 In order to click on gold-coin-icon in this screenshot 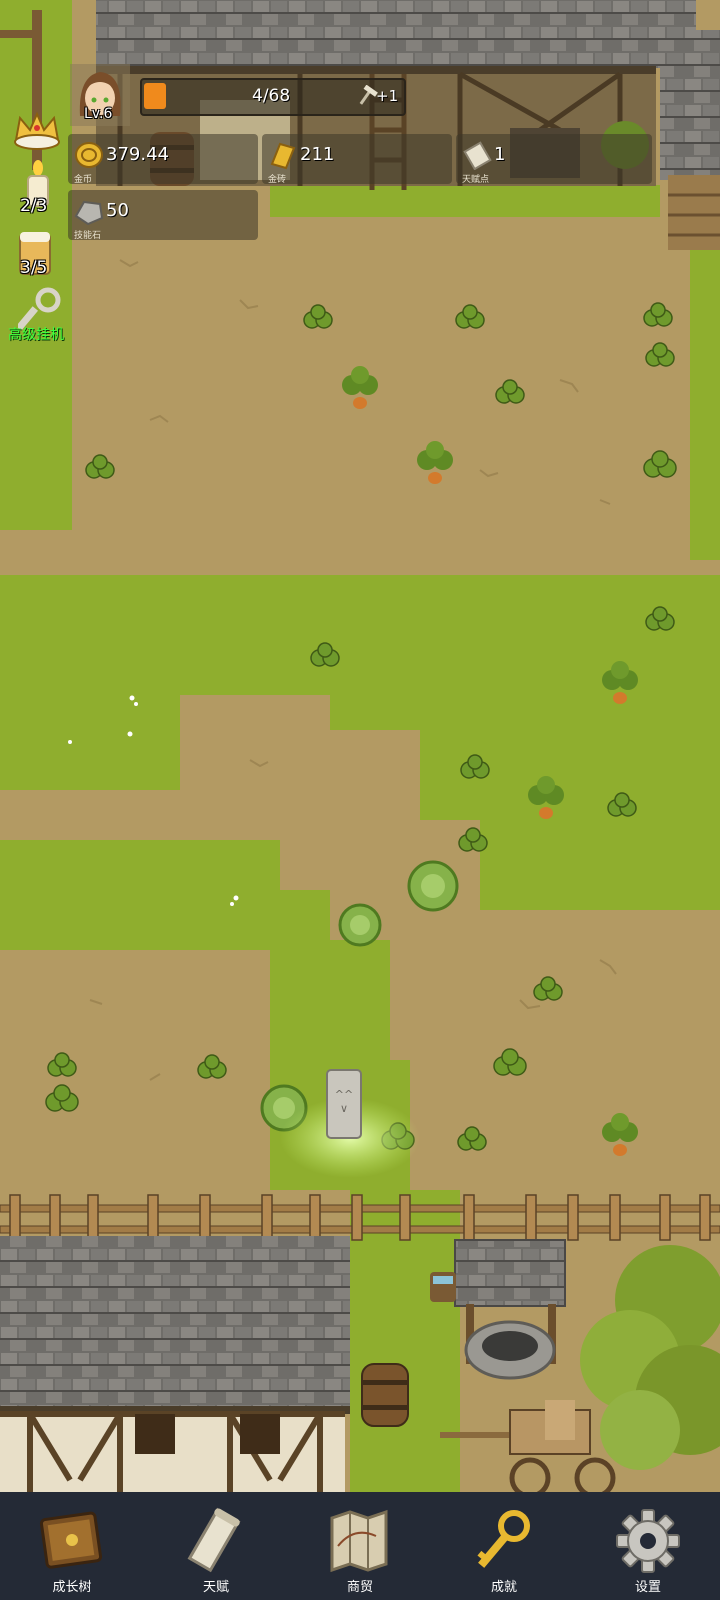, I will do `click(89, 155)`.